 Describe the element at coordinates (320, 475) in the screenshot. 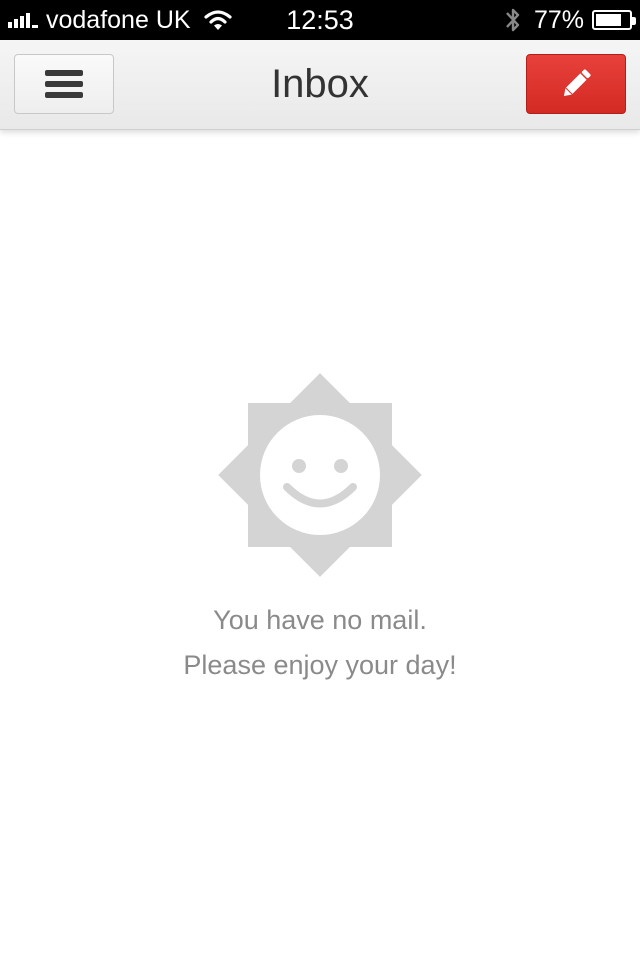

I see `smiling-sun-icon` at that location.